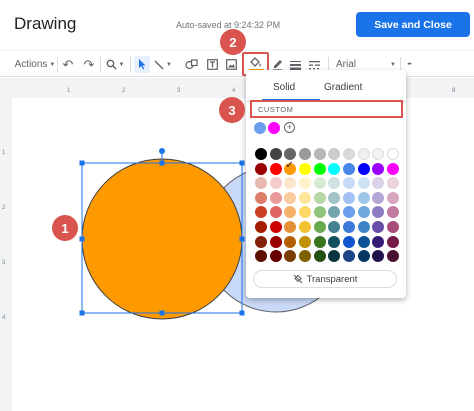 The height and width of the screenshot is (411, 474). What do you see at coordinates (327, 206) in the screenshot?
I see `color-palette: ✓` at bounding box center [327, 206].